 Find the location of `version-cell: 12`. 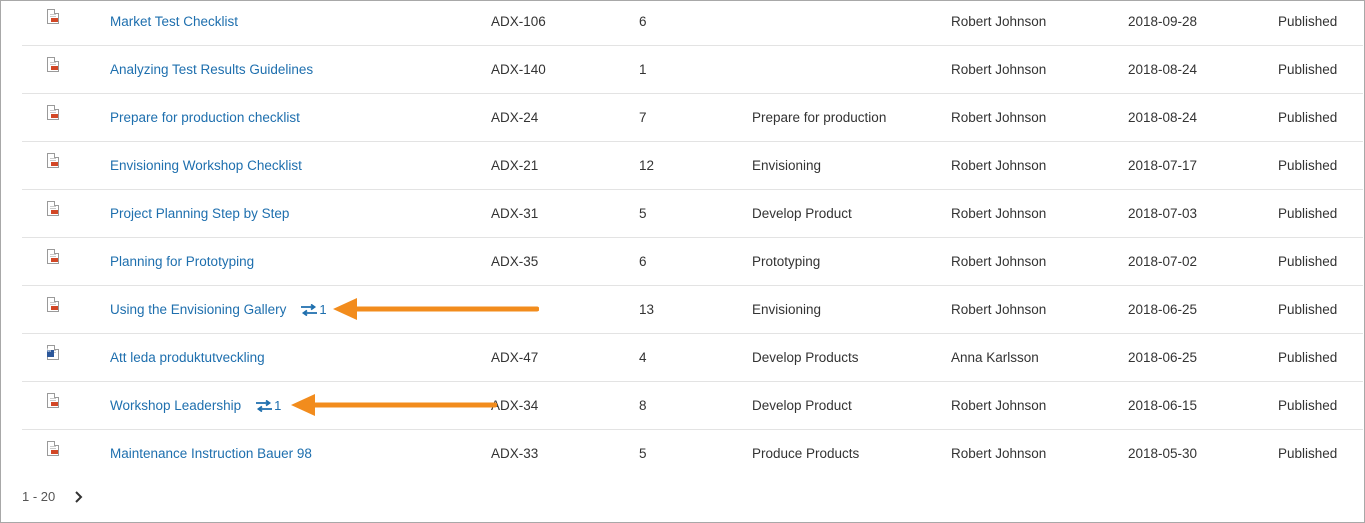

version-cell: 12 is located at coordinates (647, 165).